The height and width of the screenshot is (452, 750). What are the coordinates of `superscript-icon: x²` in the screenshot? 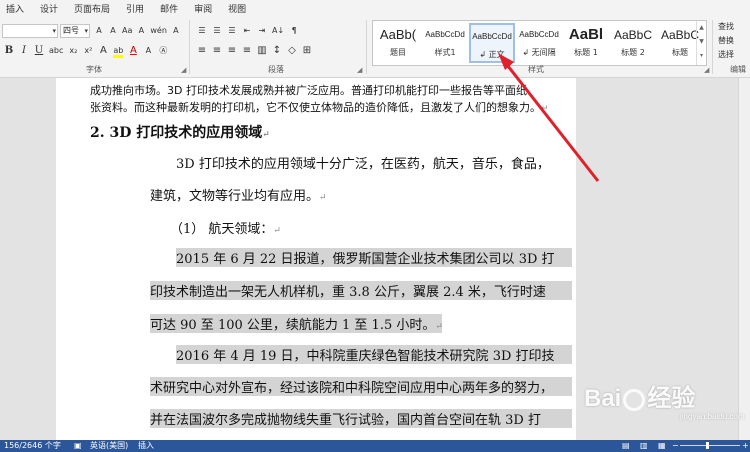 It's located at (88, 51).